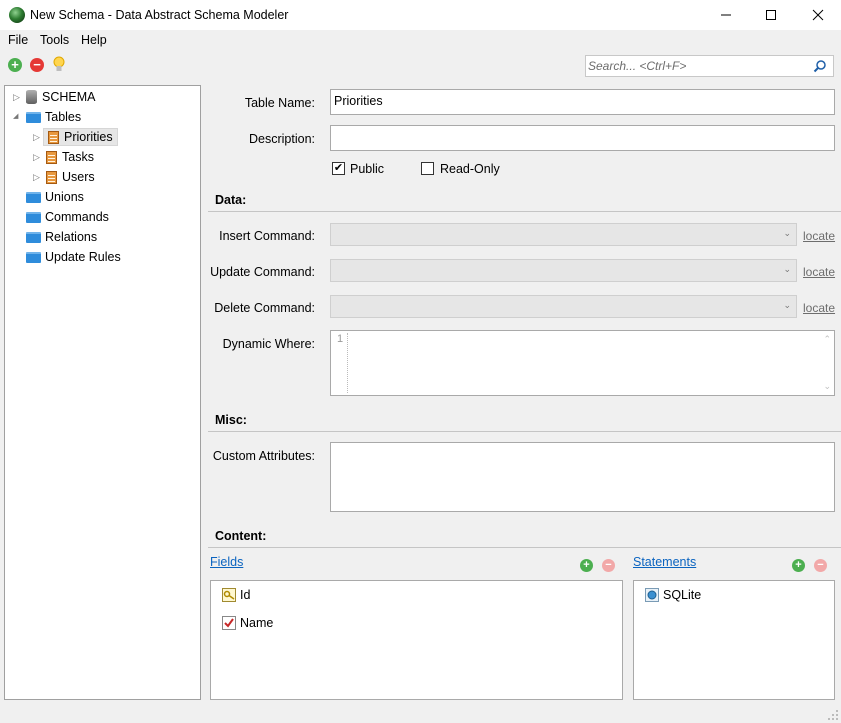 The width and height of the screenshot is (841, 723). I want to click on misc-separator, so click(524, 431).